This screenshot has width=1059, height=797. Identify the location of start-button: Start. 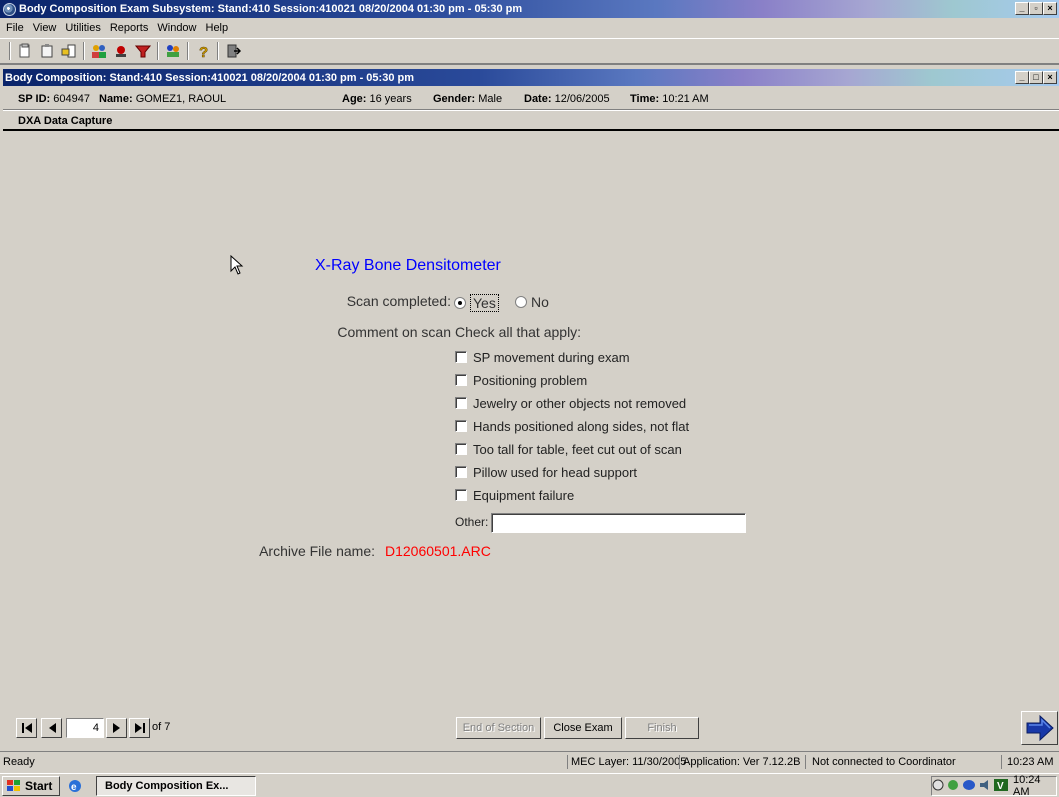
(31, 786).